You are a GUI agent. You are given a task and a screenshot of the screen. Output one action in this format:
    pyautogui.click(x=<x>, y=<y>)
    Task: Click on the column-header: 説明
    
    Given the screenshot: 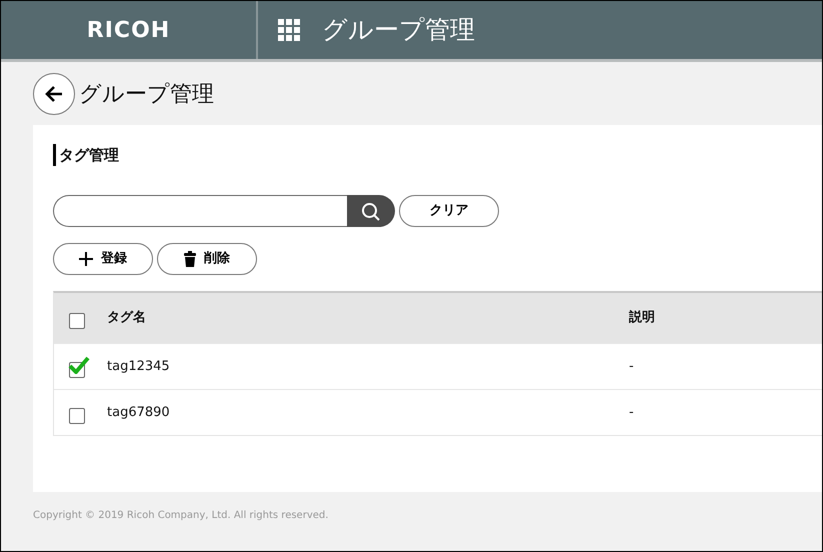 What is the action you would take?
    pyautogui.click(x=642, y=318)
    